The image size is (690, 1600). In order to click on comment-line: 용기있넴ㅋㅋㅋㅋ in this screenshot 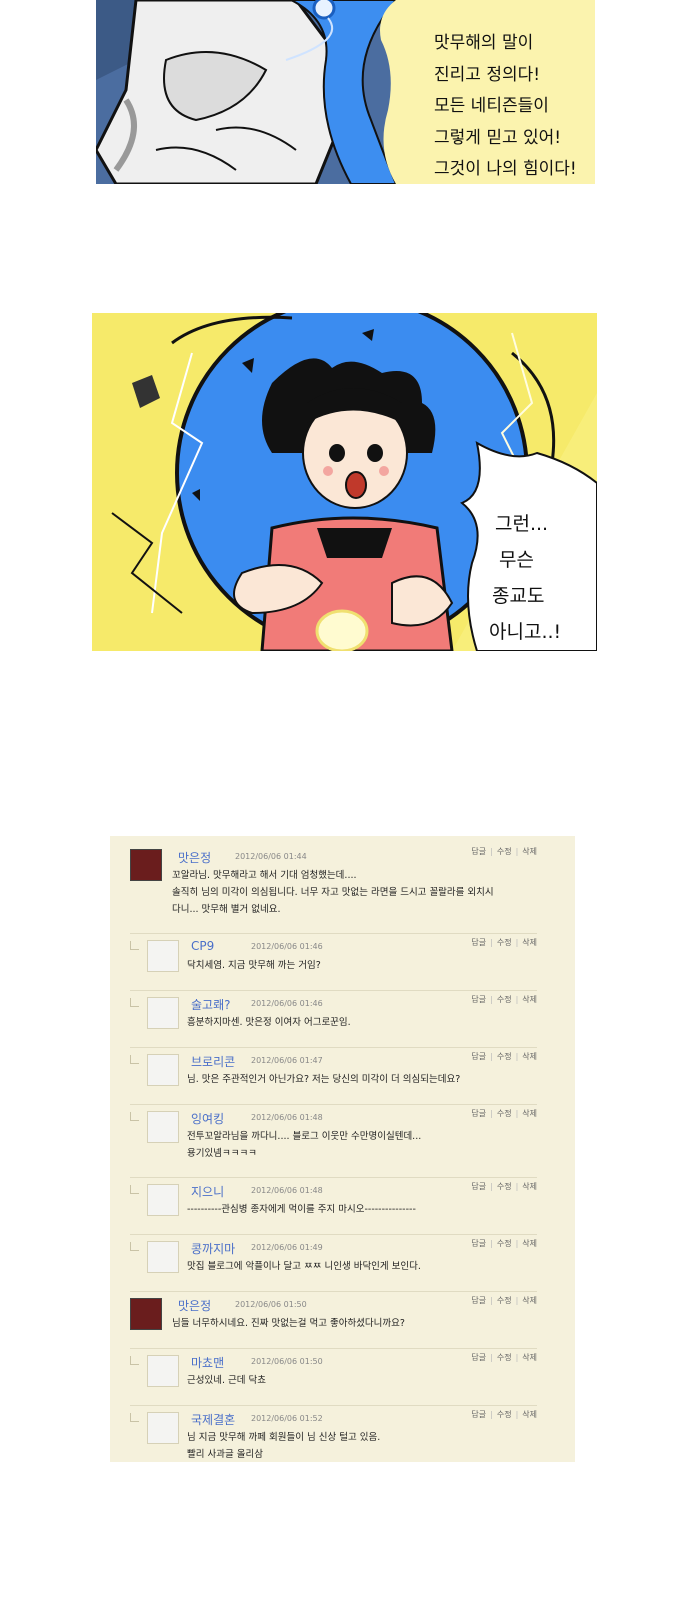, I will do `click(222, 1153)`.